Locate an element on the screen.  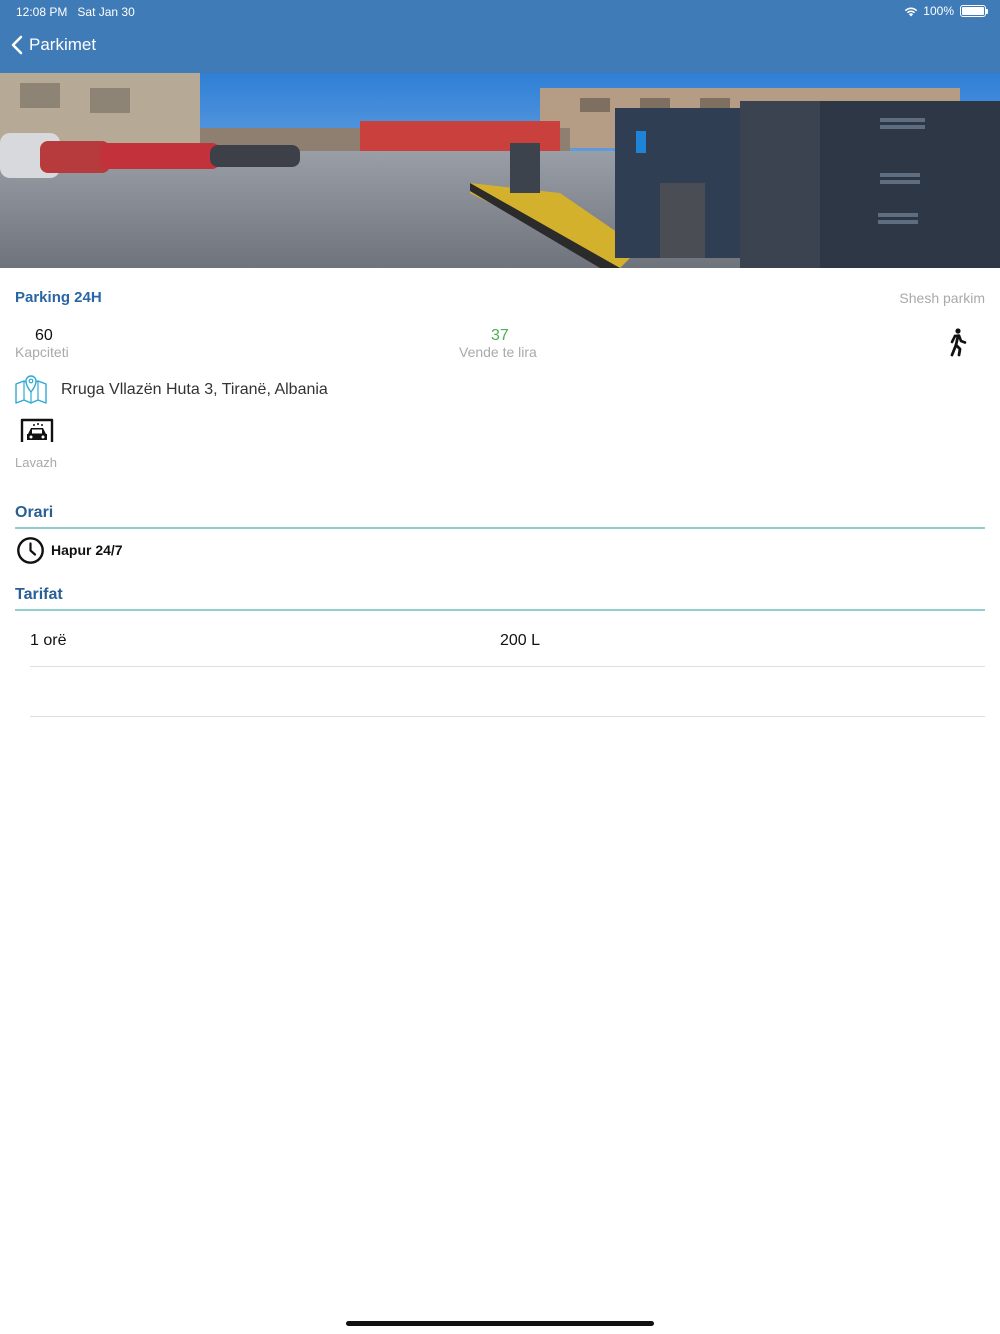
car-wash-icon is located at coordinates (37, 430).